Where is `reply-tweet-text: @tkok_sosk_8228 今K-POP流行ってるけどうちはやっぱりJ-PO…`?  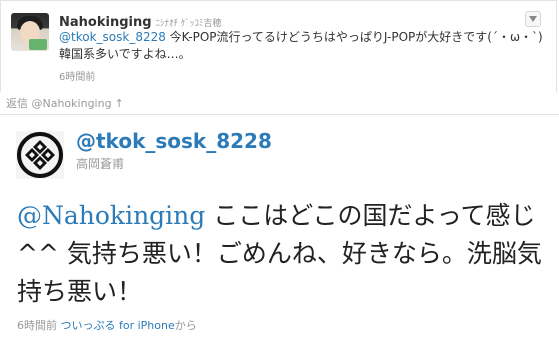 reply-tweet-text: @tkok_sosk_8228 今K-POP流行ってるけどうちはやっぱりJ-PO… is located at coordinates (304, 46).